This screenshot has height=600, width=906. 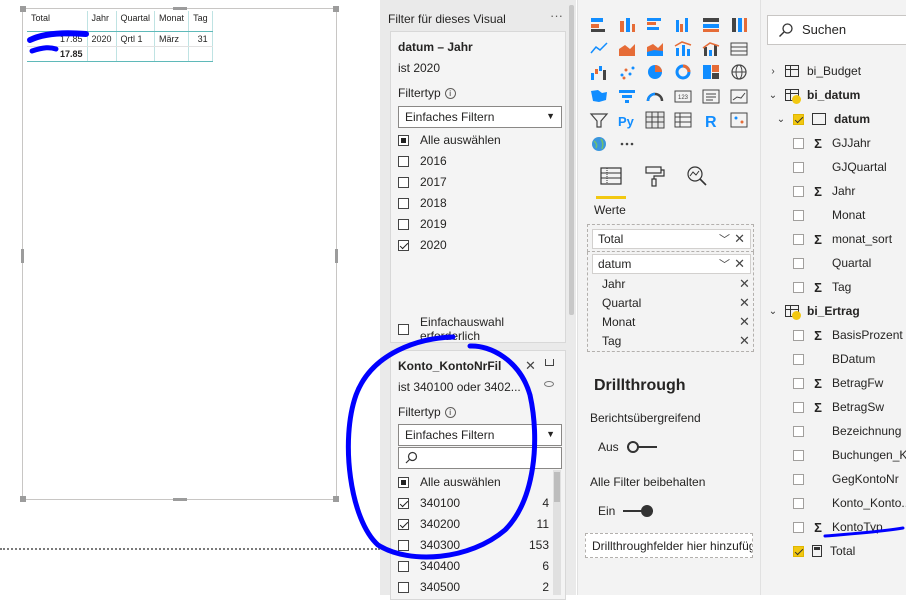 What do you see at coordinates (773, 95) in the screenshot?
I see `chevron-down-icon: ⌄` at bounding box center [773, 95].